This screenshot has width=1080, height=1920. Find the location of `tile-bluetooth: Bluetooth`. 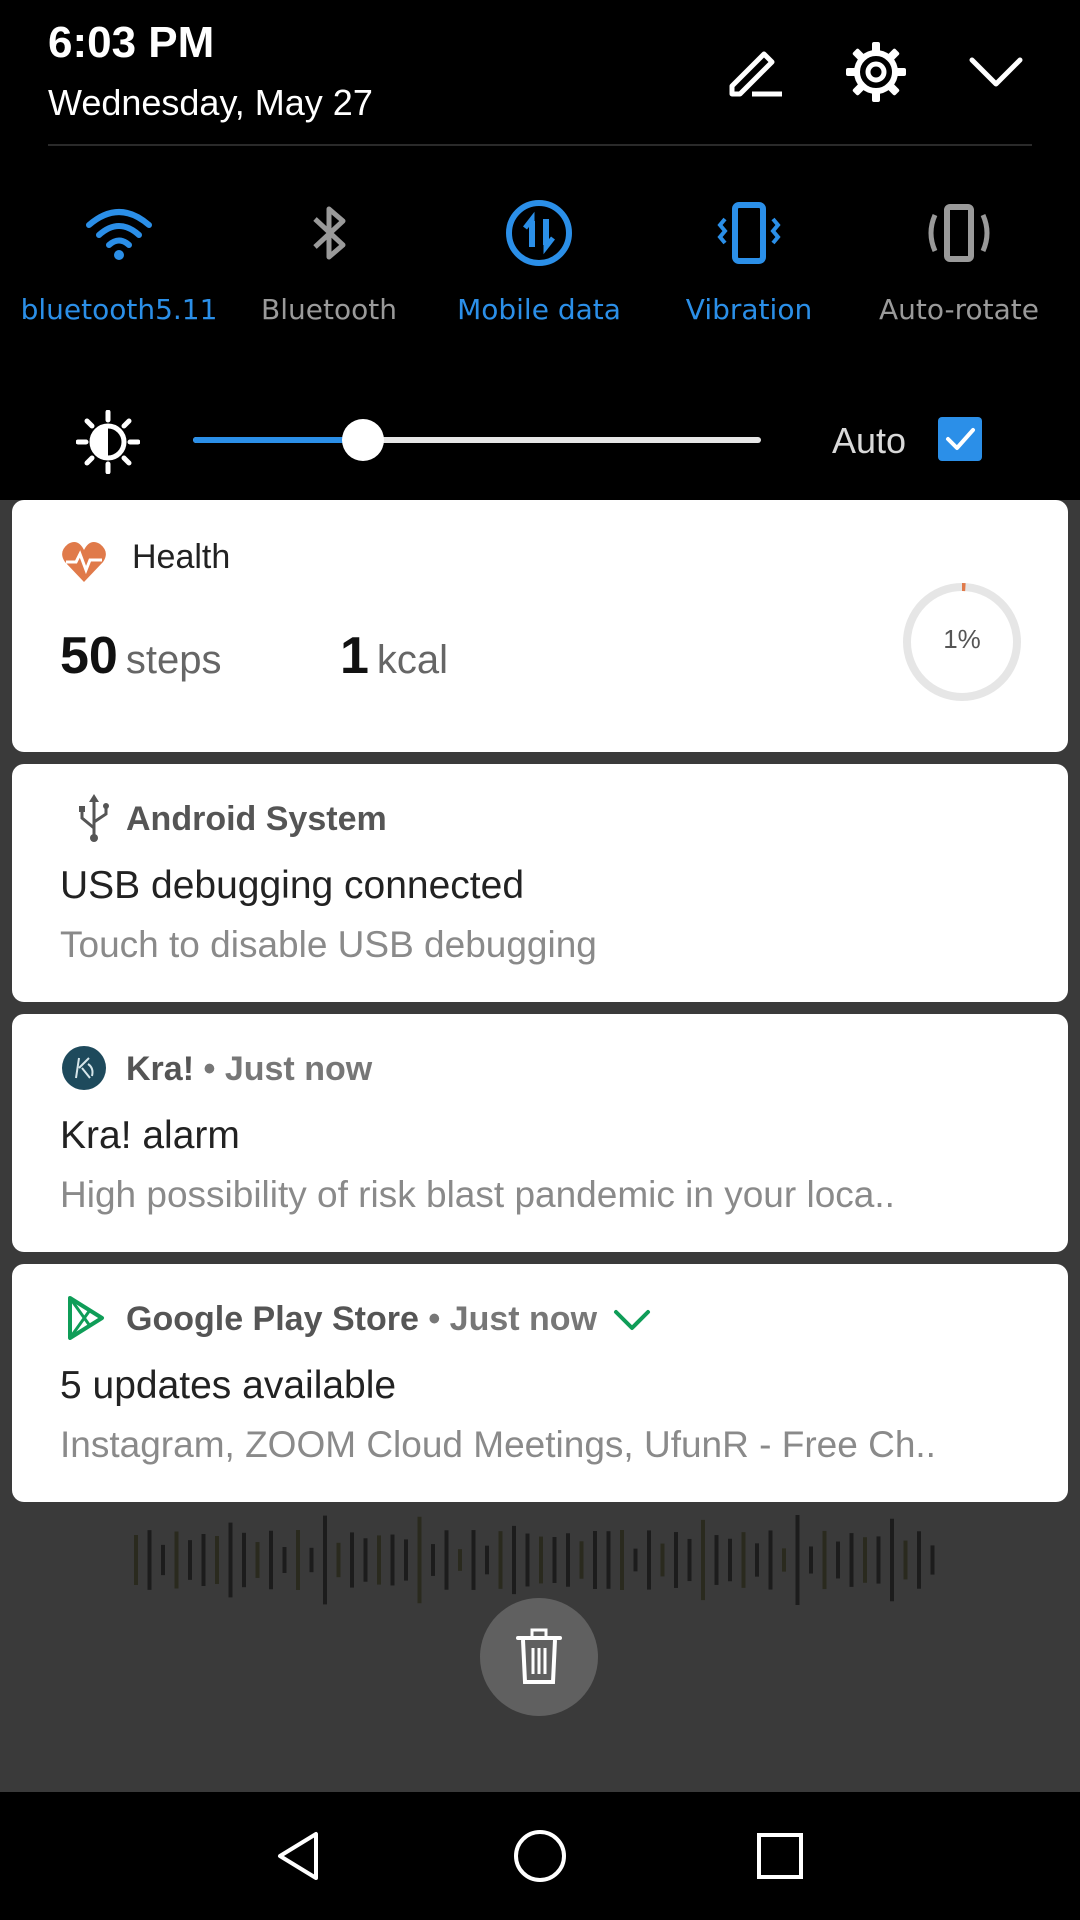

tile-bluetooth: Bluetooth is located at coordinates (329, 270).